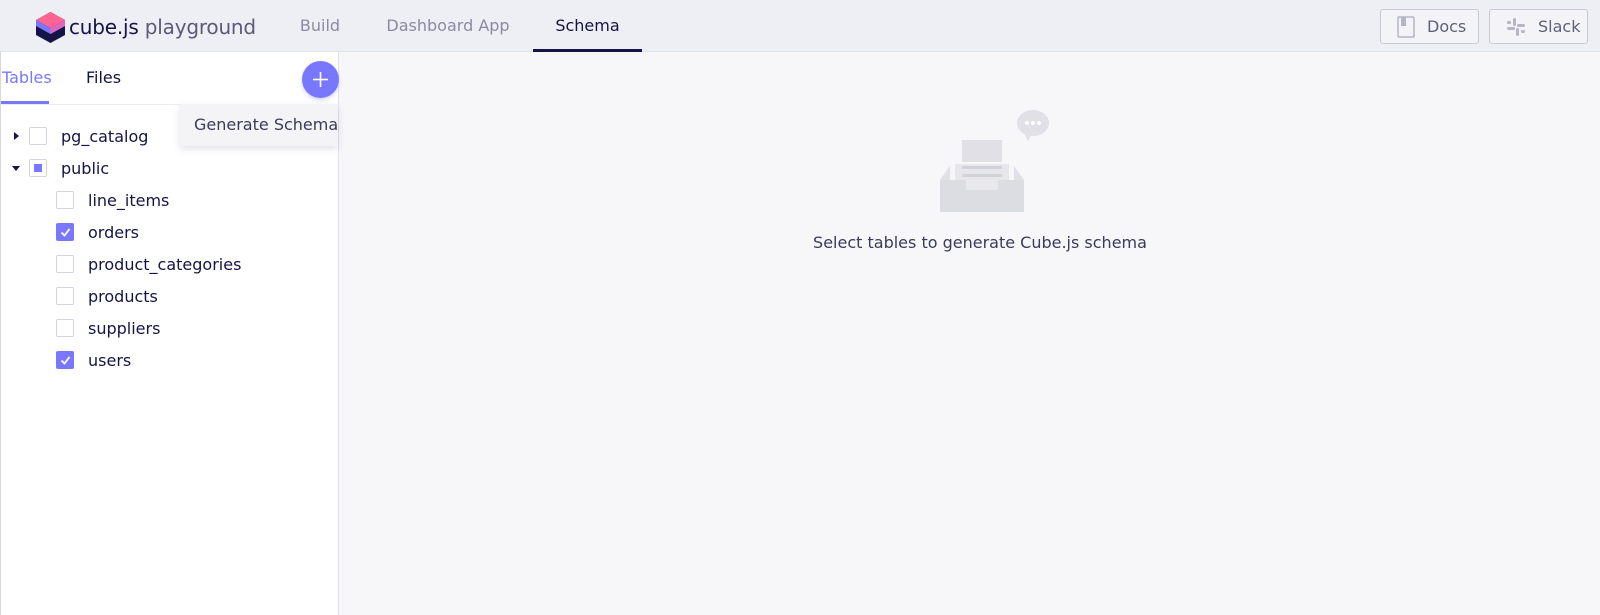 The height and width of the screenshot is (615, 1600). I want to click on tree-label-product-categories: product_categories, so click(164, 265).